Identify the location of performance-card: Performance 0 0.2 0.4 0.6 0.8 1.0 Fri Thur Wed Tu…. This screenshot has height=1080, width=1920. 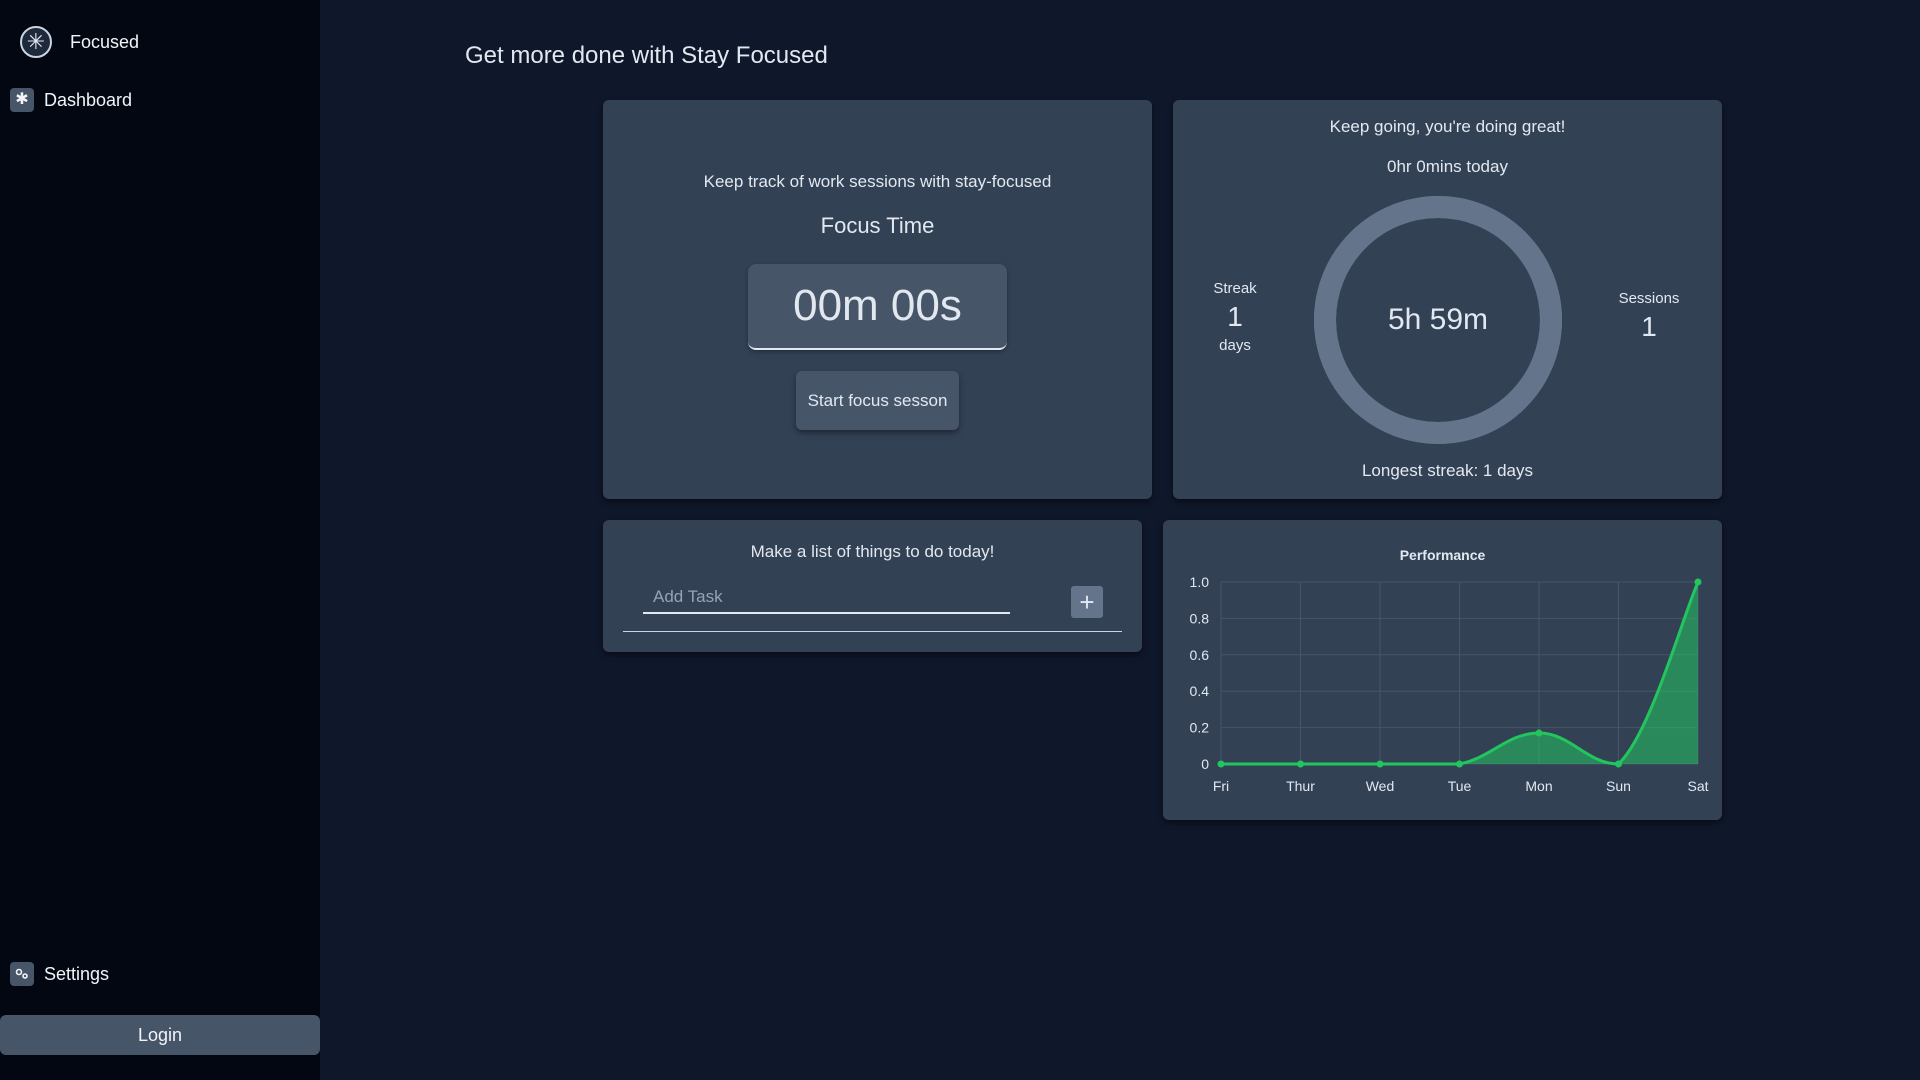
(1442, 670).